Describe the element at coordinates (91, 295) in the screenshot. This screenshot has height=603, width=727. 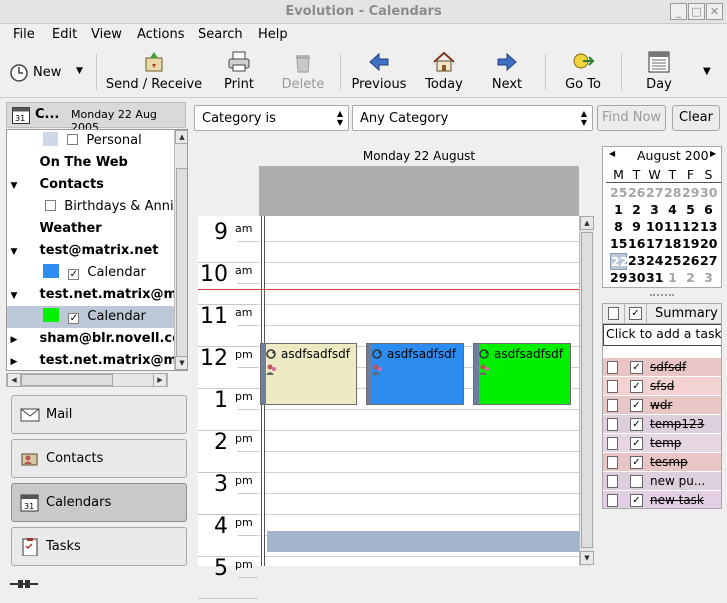
I see `tree-group-test-net-matrix: ▼ test.net.matrix@matri` at that location.